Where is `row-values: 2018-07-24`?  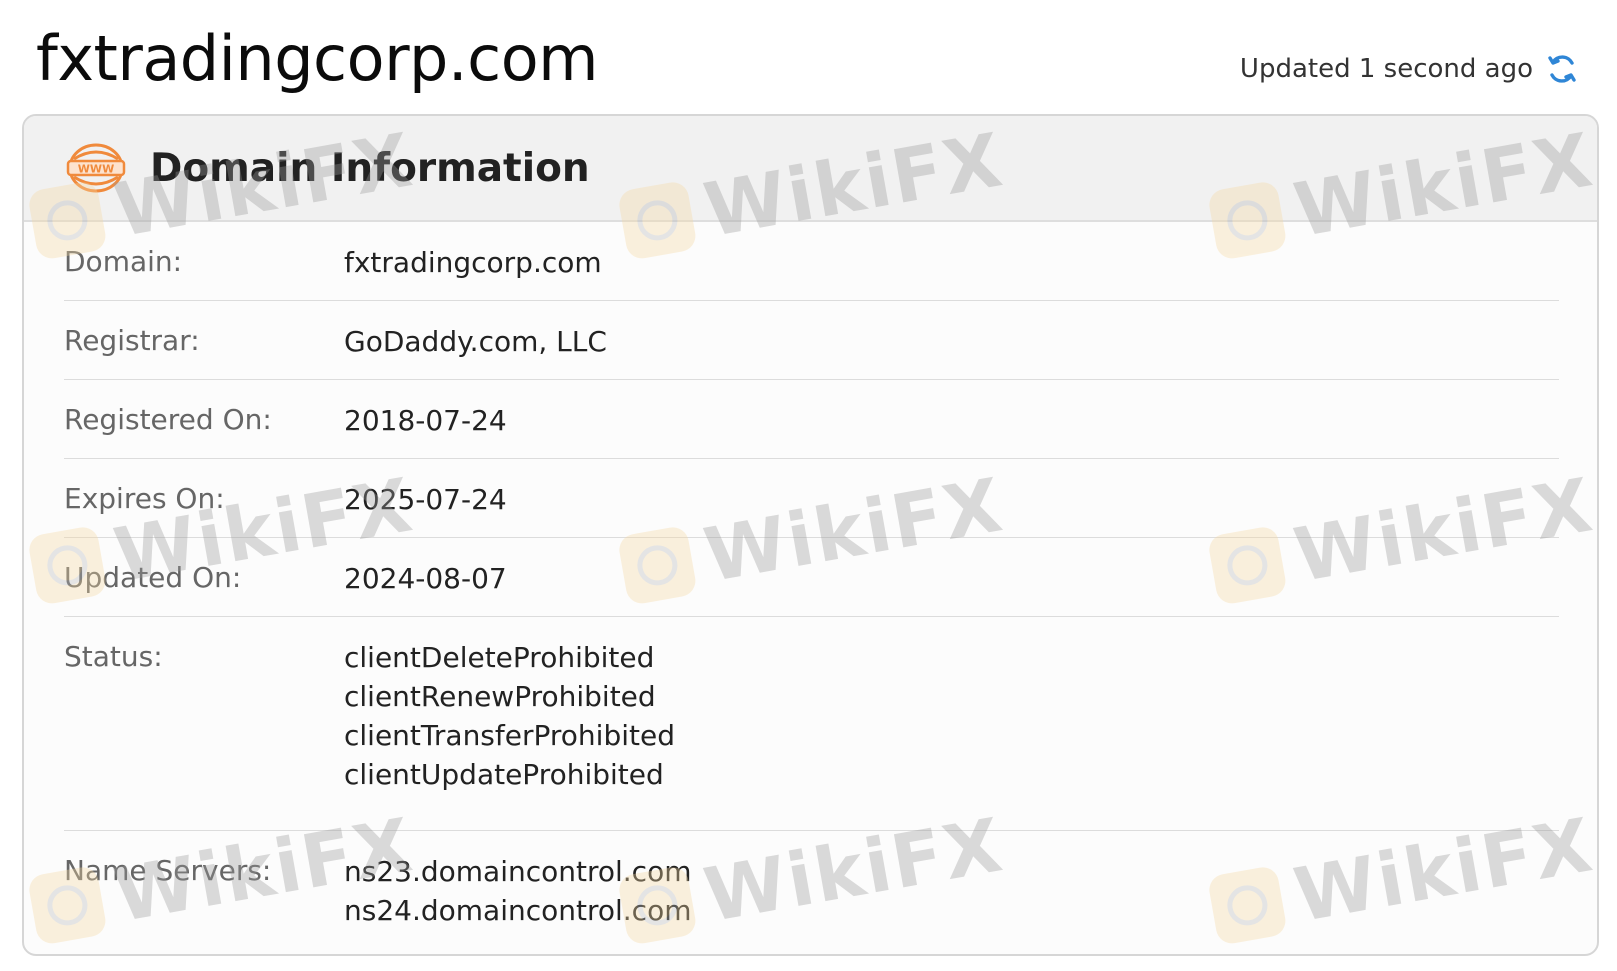 row-values: 2018-07-24 is located at coordinates (425, 423).